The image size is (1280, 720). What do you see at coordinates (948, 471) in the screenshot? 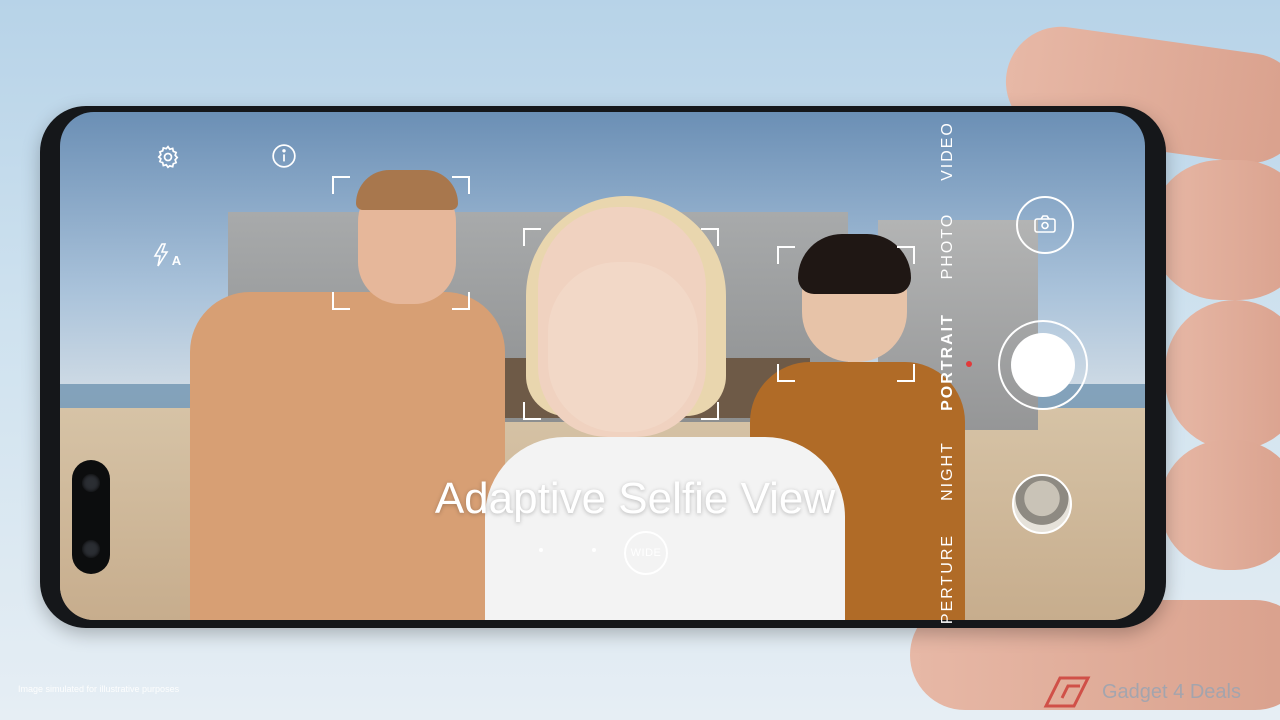
I see `mode-night: NIGHT` at bounding box center [948, 471].